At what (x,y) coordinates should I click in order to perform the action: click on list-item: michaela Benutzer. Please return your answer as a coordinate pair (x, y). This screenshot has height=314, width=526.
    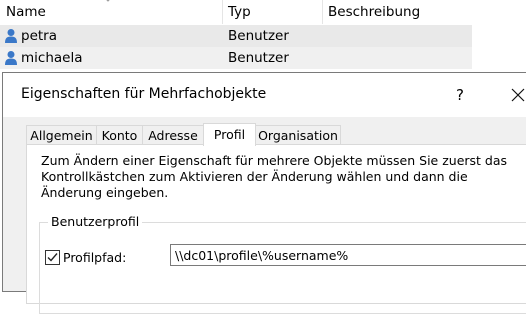
    Looking at the image, I should click on (236, 58).